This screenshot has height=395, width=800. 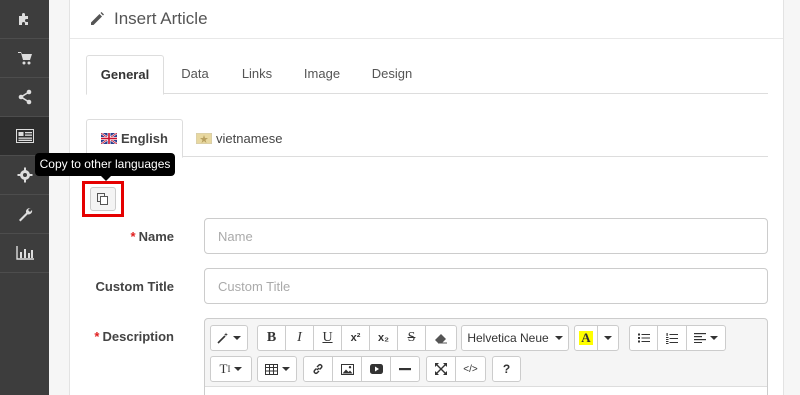 I want to click on copy-to-other-languages-button, so click(x=103, y=199).